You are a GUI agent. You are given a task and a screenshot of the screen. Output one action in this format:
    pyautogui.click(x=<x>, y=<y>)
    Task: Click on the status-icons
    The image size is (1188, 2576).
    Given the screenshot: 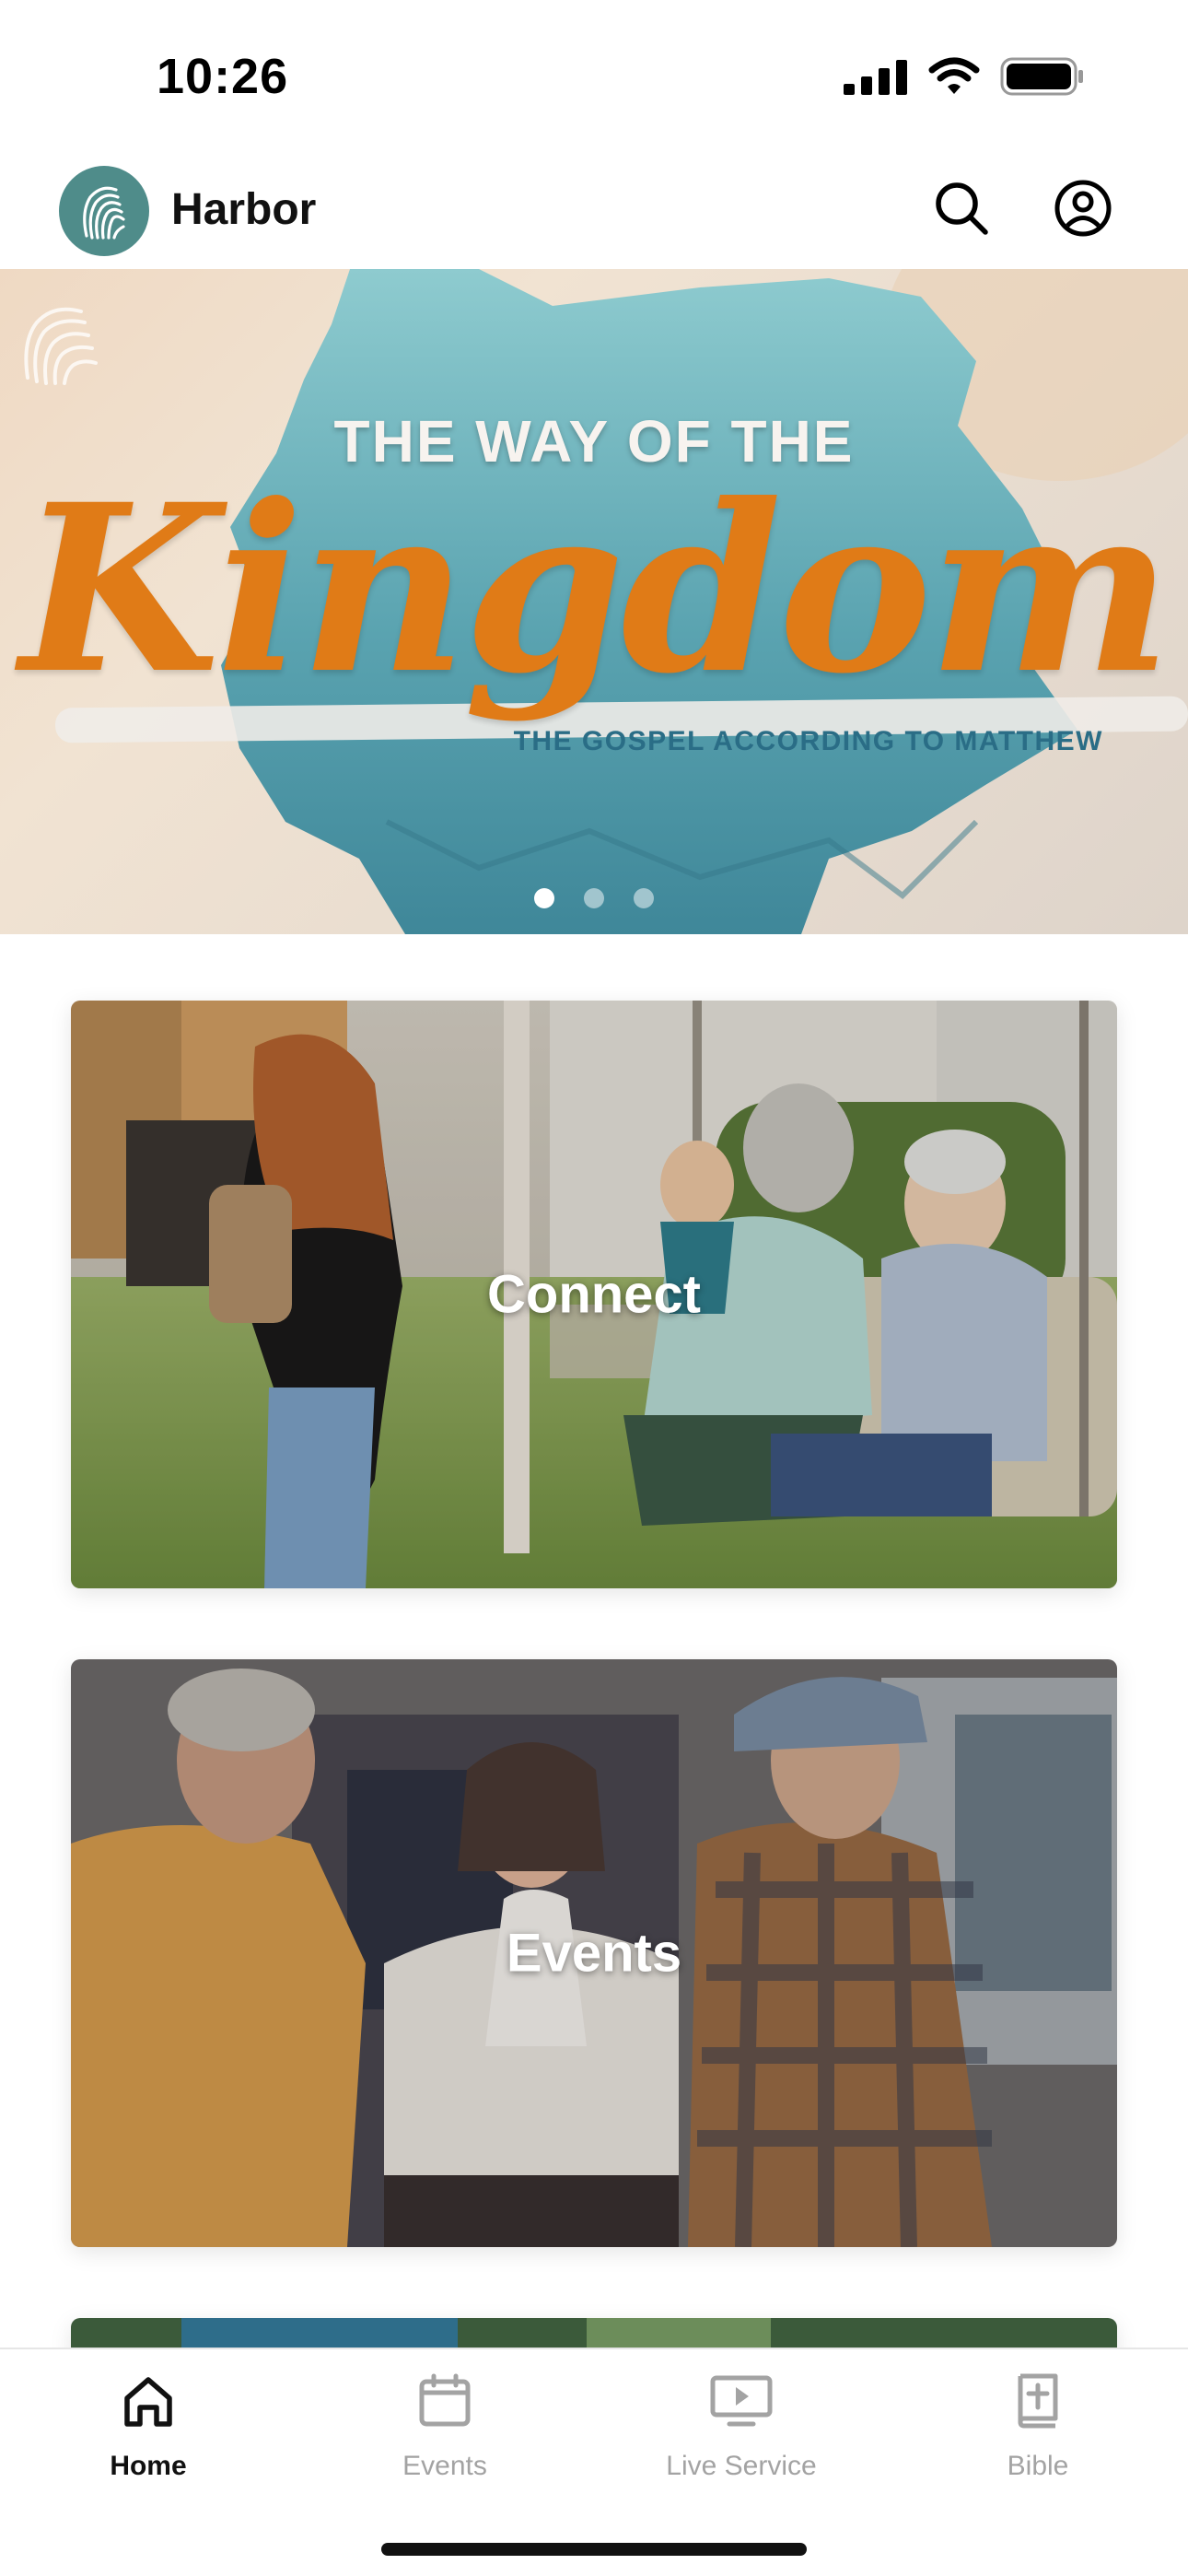 What is the action you would take?
    pyautogui.click(x=964, y=78)
    